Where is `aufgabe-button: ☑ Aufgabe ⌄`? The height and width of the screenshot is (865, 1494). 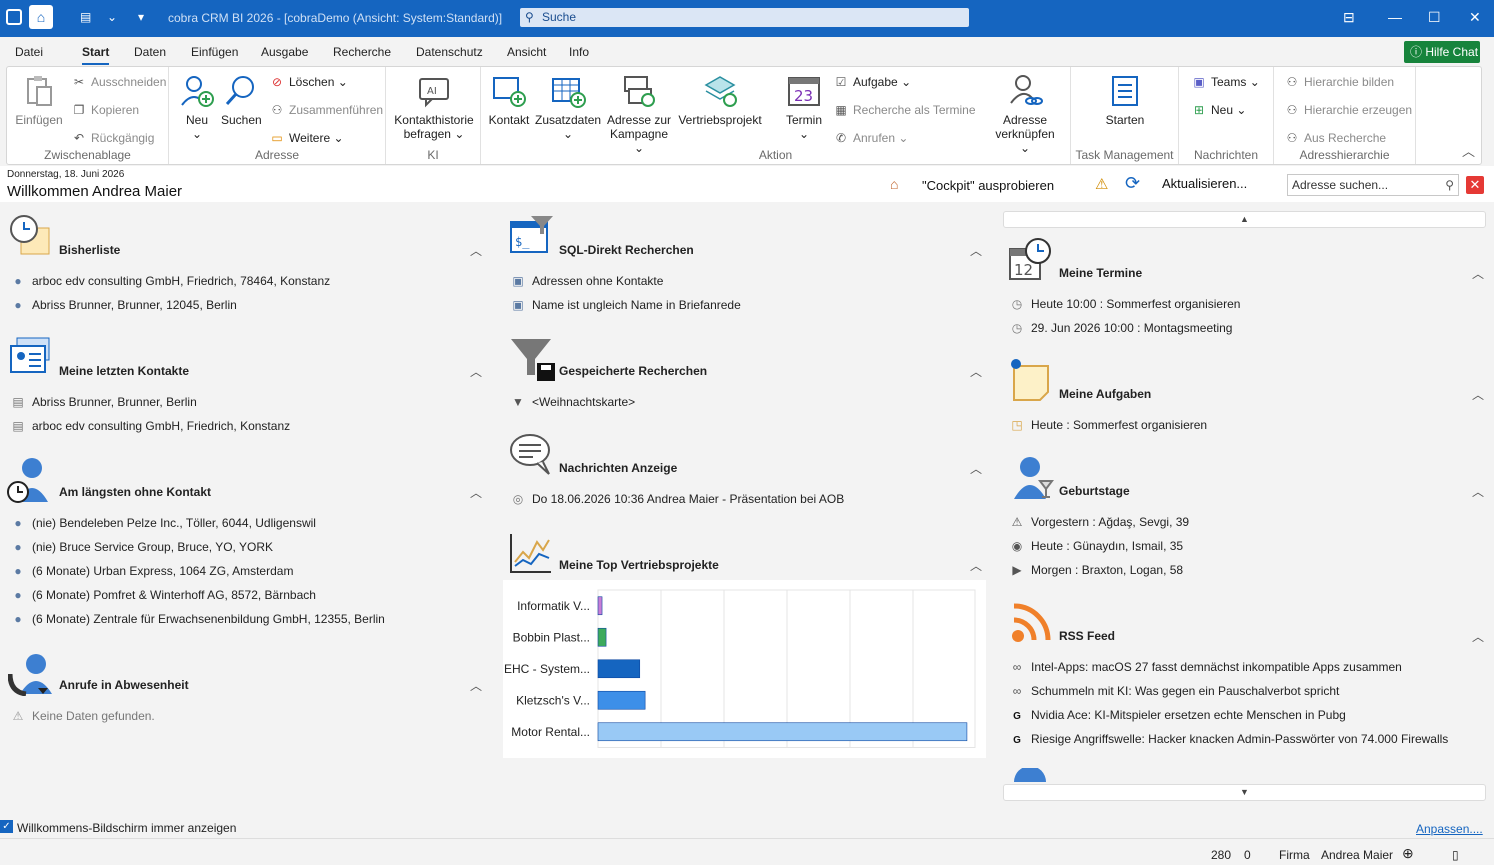 aufgabe-button: ☑ Aufgabe ⌄ is located at coordinates (872, 82).